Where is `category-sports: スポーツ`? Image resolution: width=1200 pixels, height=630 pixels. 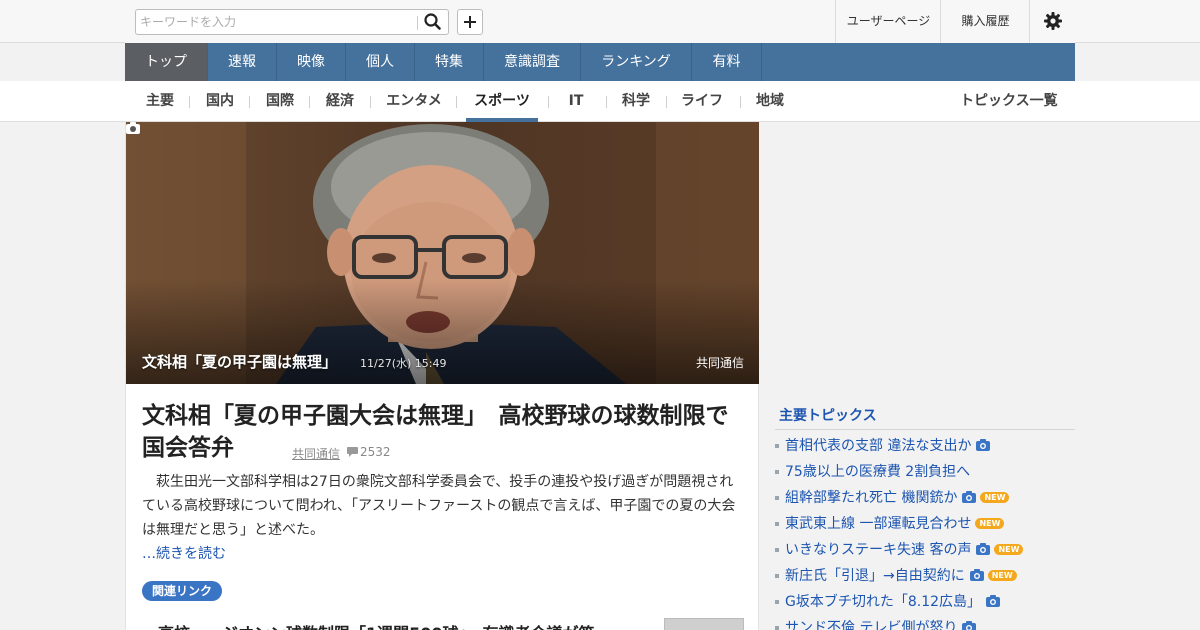
category-sports: スポーツ is located at coordinates (502, 101).